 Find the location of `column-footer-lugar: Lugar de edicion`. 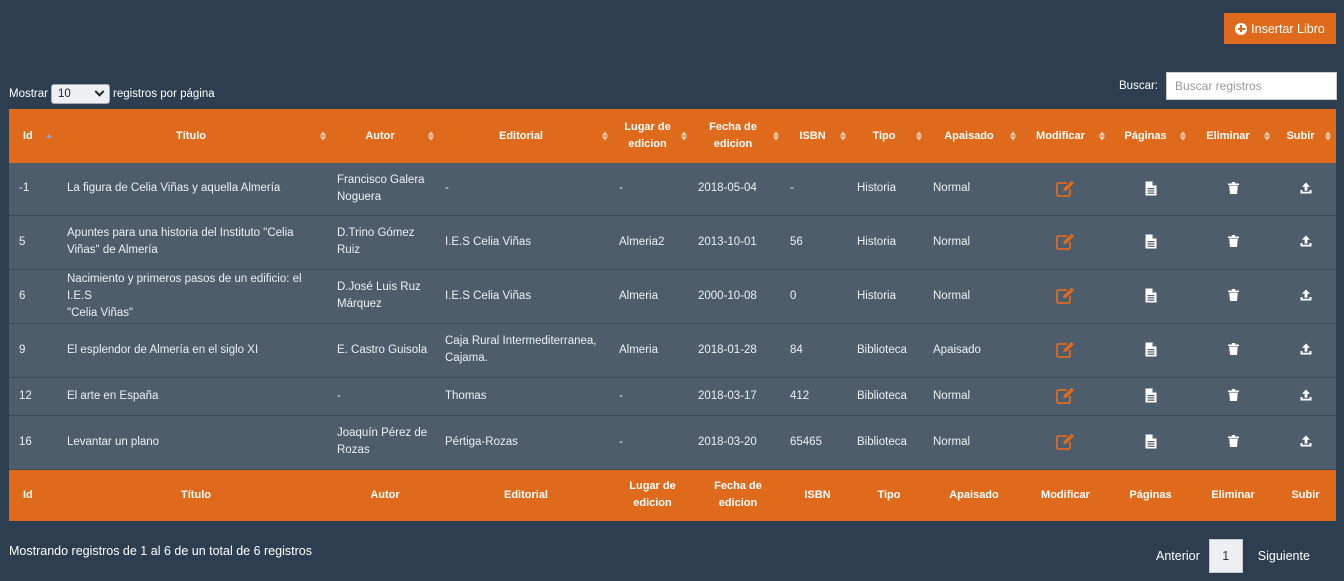

column-footer-lugar: Lugar de edicion is located at coordinates (652, 495).